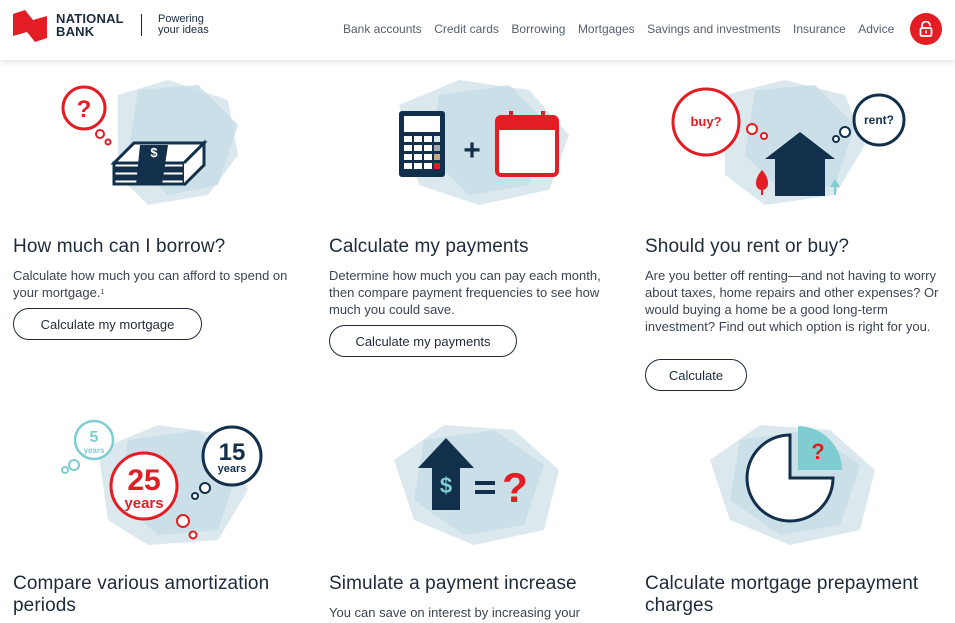  What do you see at coordinates (382, 29) in the screenshot?
I see `nav-bank-accounts: Bank accounts` at bounding box center [382, 29].